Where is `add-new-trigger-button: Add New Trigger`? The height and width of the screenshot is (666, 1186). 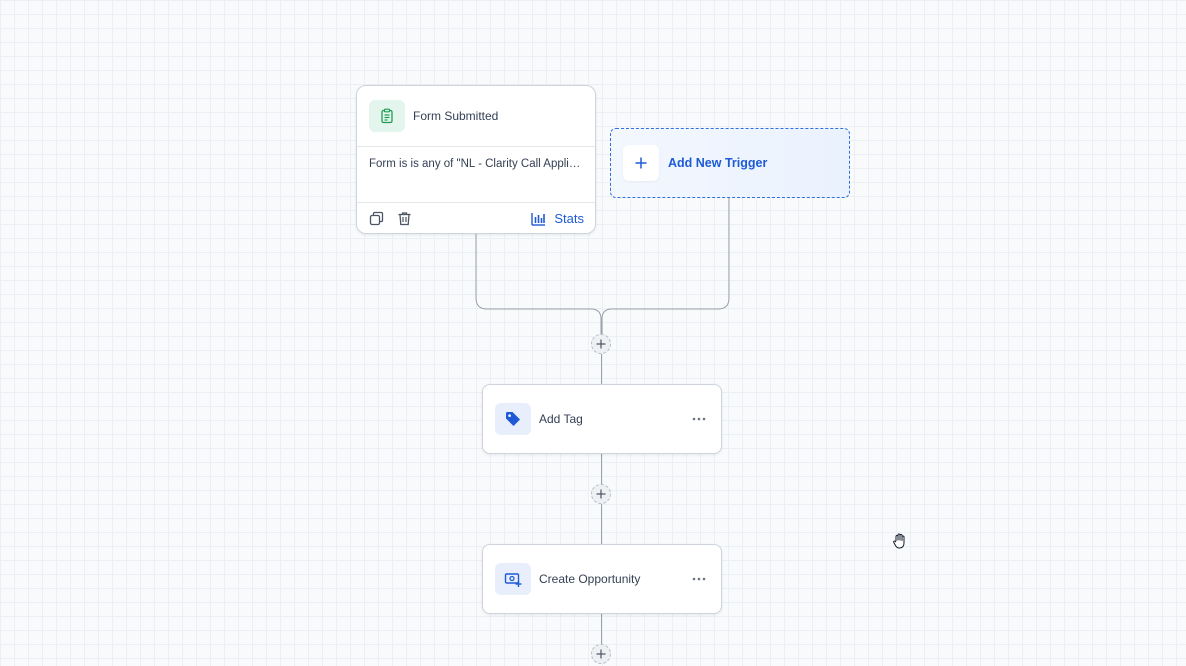
add-new-trigger-button: Add New Trigger is located at coordinates (730, 163).